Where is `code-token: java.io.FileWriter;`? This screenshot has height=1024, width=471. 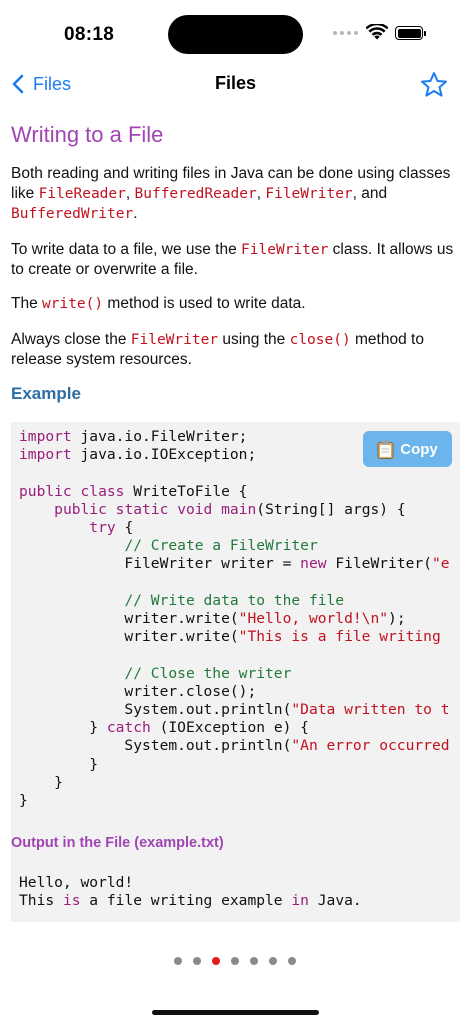 code-token: java.io.FileWriter; is located at coordinates (159, 436).